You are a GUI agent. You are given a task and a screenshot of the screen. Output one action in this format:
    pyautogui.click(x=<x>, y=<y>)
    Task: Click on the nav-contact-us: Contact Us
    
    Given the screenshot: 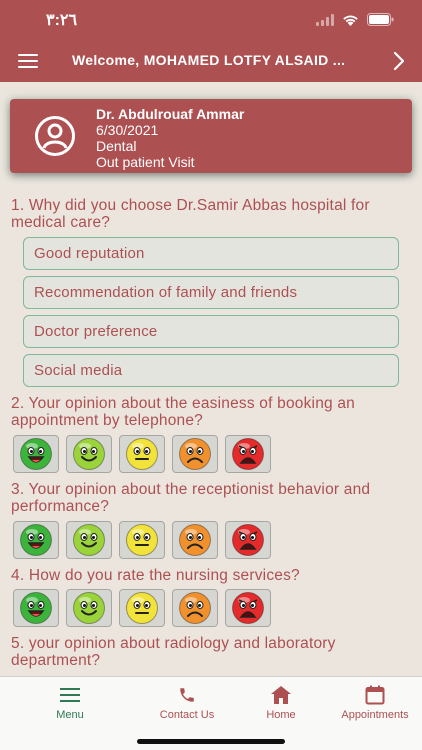 What is the action you would take?
    pyautogui.click(x=187, y=703)
    